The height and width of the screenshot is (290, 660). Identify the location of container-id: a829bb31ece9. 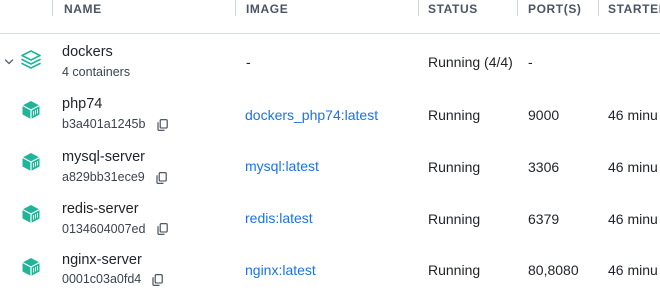
(103, 177).